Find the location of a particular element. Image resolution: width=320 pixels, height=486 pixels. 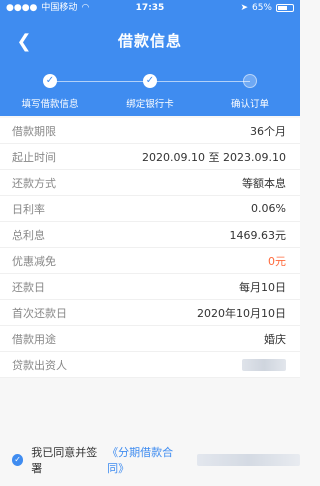

info-row-total-interest: 总利息 1469.63元 is located at coordinates (150, 235).